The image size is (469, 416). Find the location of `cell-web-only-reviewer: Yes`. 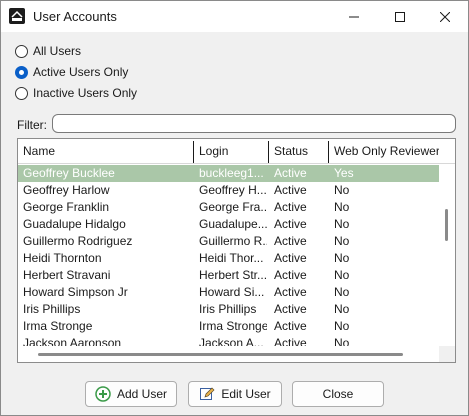

cell-web-only-reviewer: Yes is located at coordinates (344, 173).